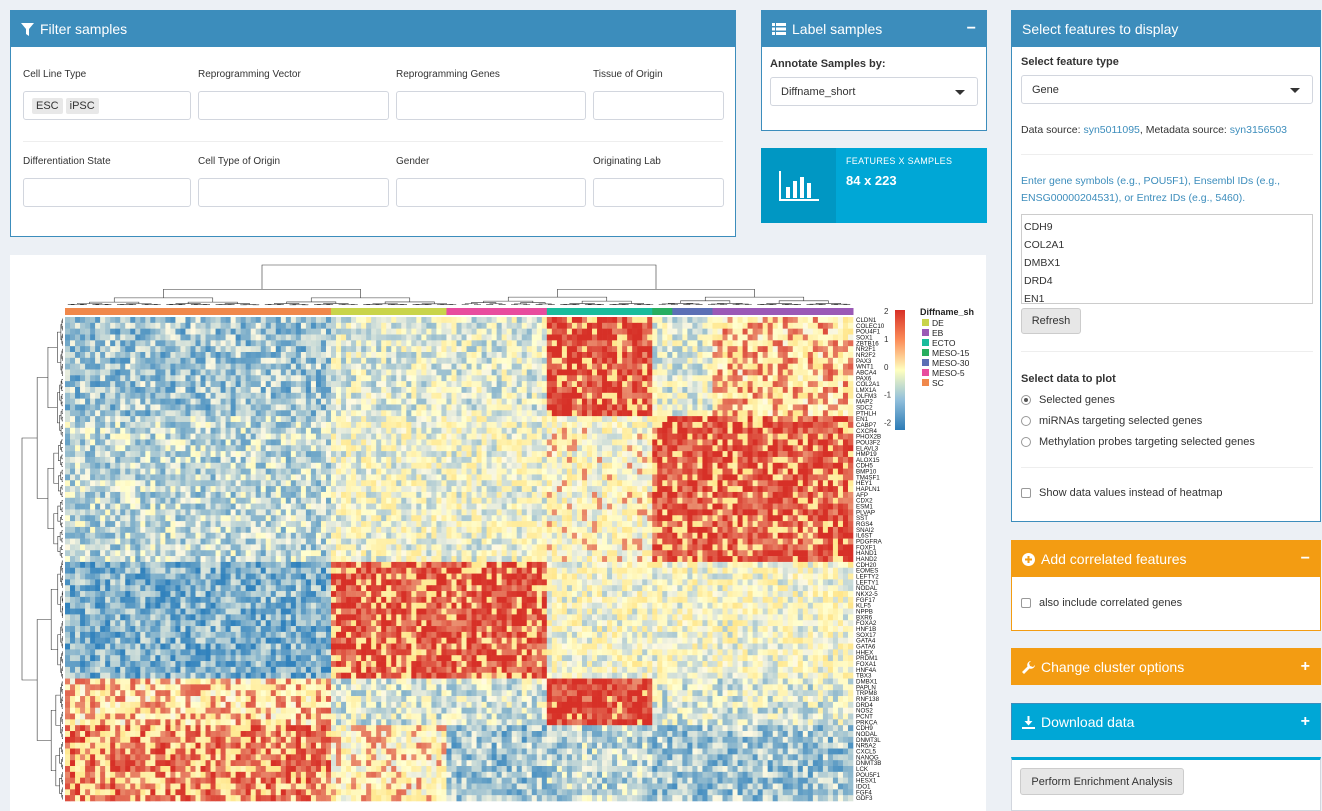 The image size is (1322, 811). What do you see at coordinates (1121, 493) in the screenshot?
I see `show-values-checkbox: Show data values instead of heatmap` at bounding box center [1121, 493].